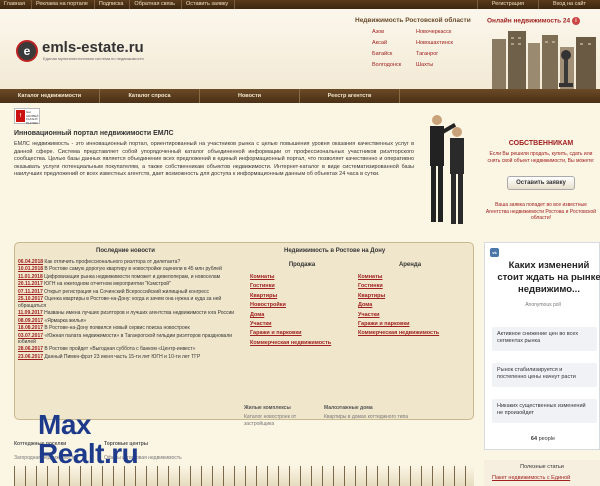  What do you see at coordinates (394, 32) in the screenshot?
I see `city-link: Азов` at bounding box center [394, 32].